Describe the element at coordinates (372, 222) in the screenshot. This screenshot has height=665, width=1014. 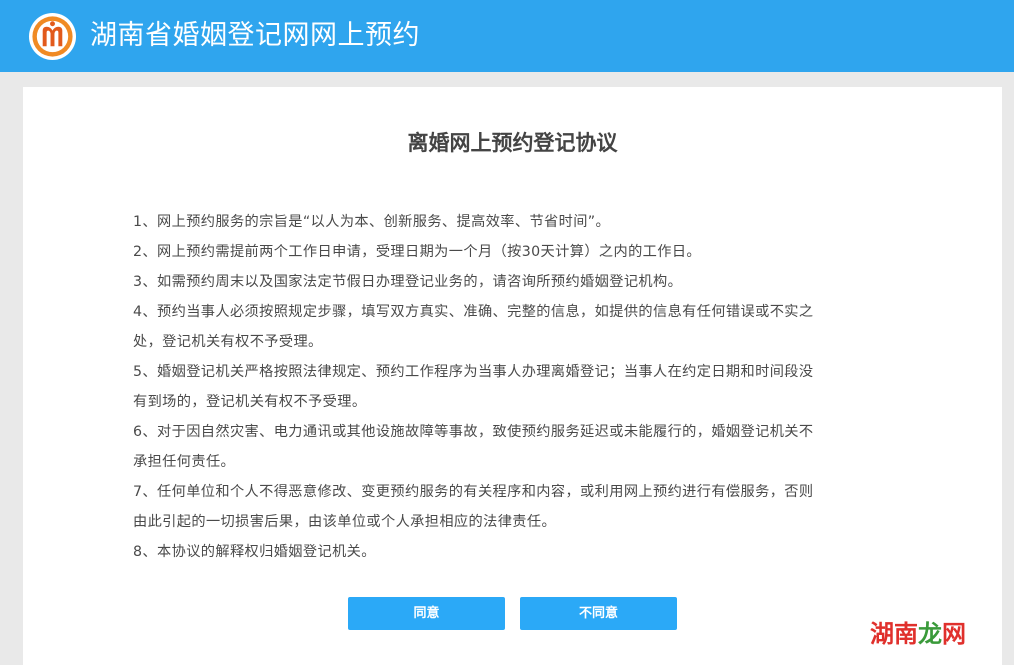
I see `term-text: 1、网上预约服务的宗旨是“以人为本、创新服务、提高效率、节省时间”。` at that location.